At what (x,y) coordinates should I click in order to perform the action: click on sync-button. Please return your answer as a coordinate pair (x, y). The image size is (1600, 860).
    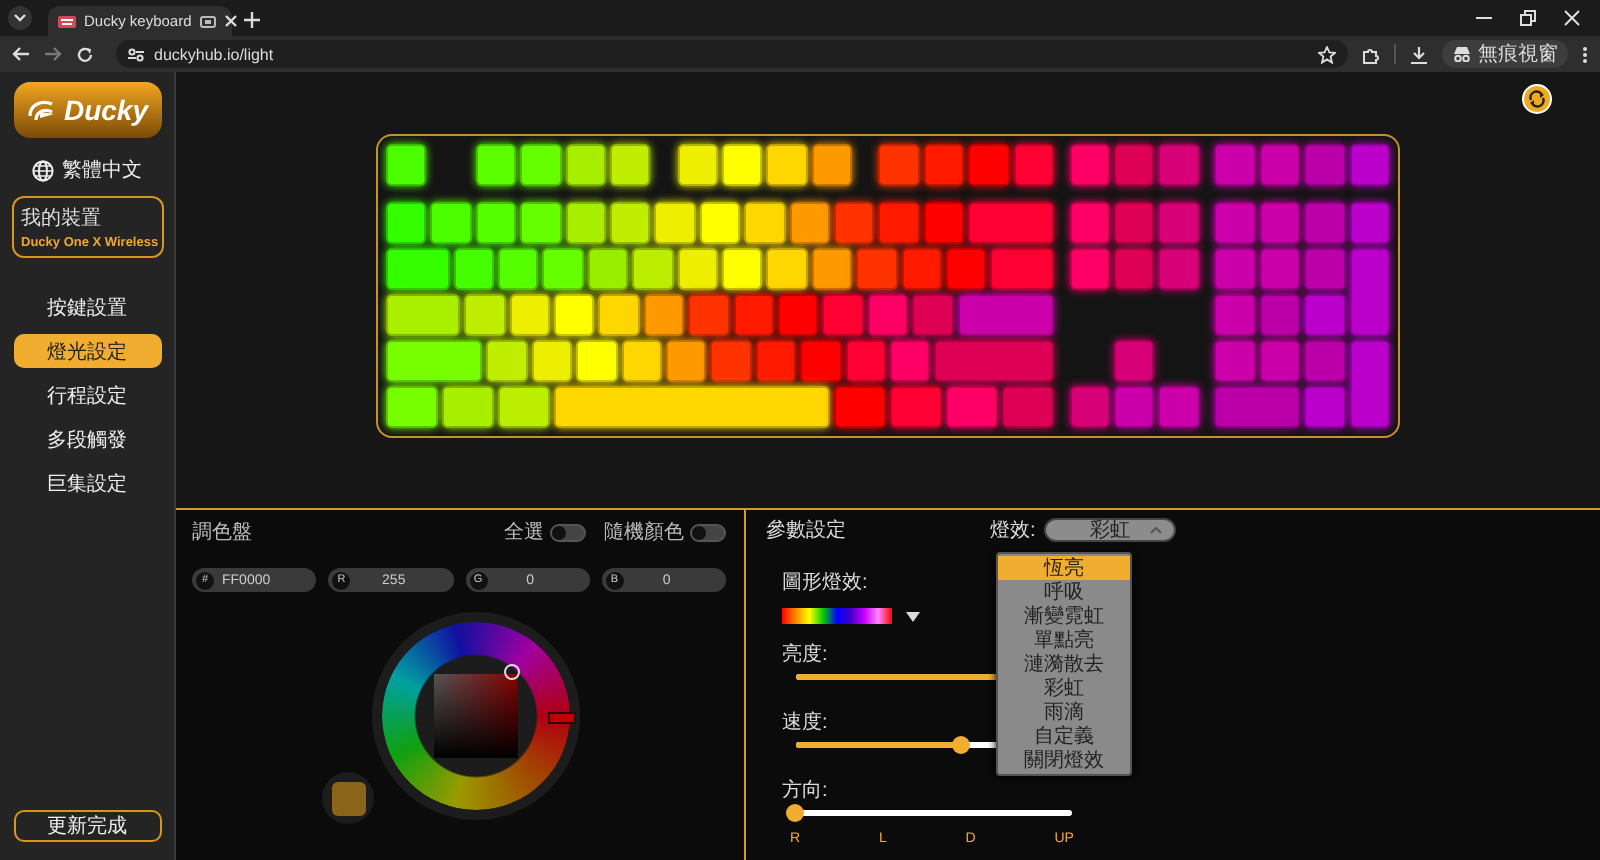
    Looking at the image, I should click on (1537, 99).